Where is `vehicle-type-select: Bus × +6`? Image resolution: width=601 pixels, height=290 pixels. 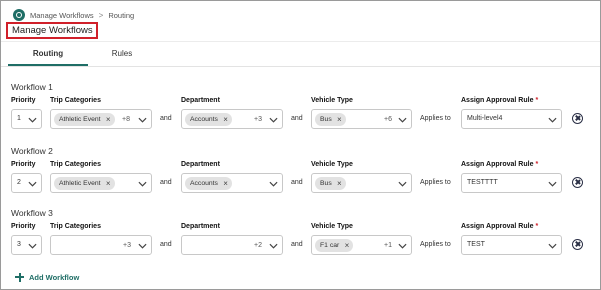
vehicle-type-select: Bus × +6 is located at coordinates (361, 119).